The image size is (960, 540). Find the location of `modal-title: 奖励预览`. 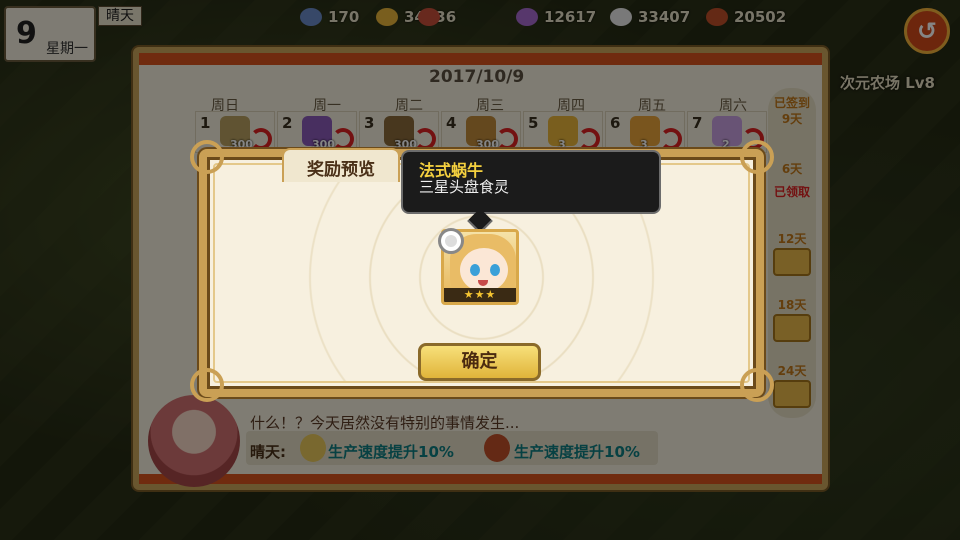

modal-title: 奖励预览 is located at coordinates (341, 170).